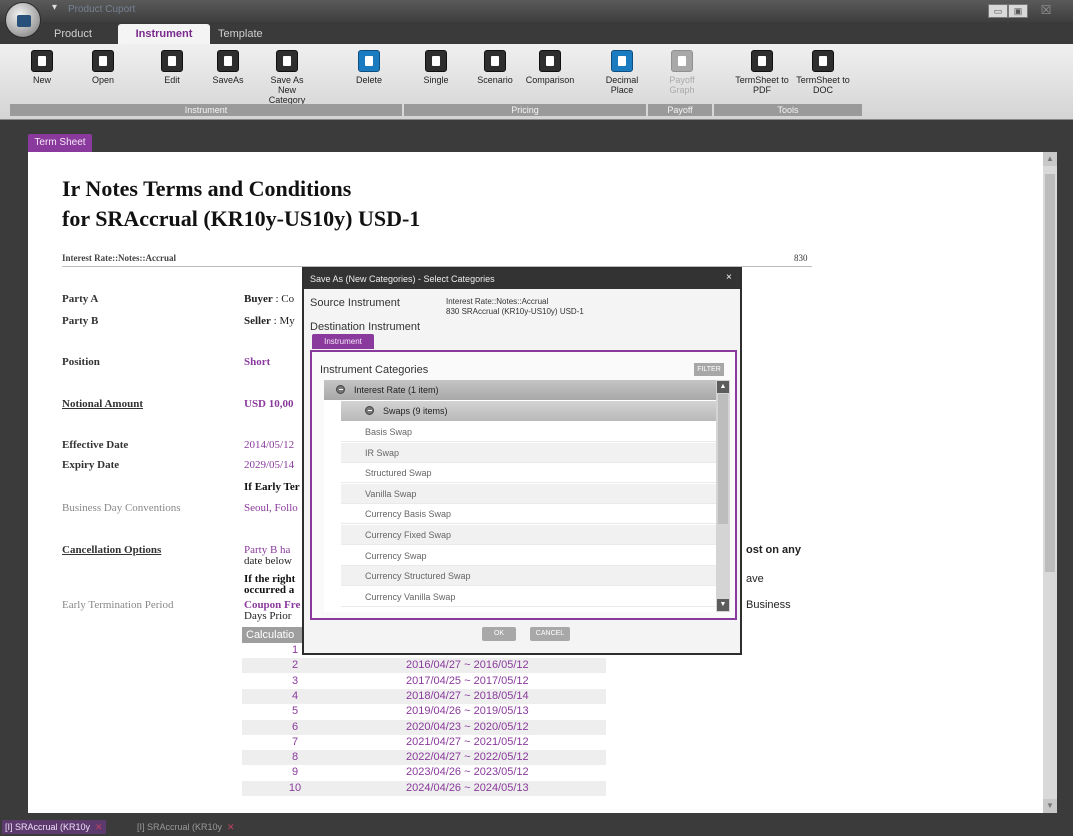 Image resolution: width=1073 pixels, height=836 pixels. What do you see at coordinates (1018, 11) in the screenshot?
I see `maximize-button: ▣` at bounding box center [1018, 11].